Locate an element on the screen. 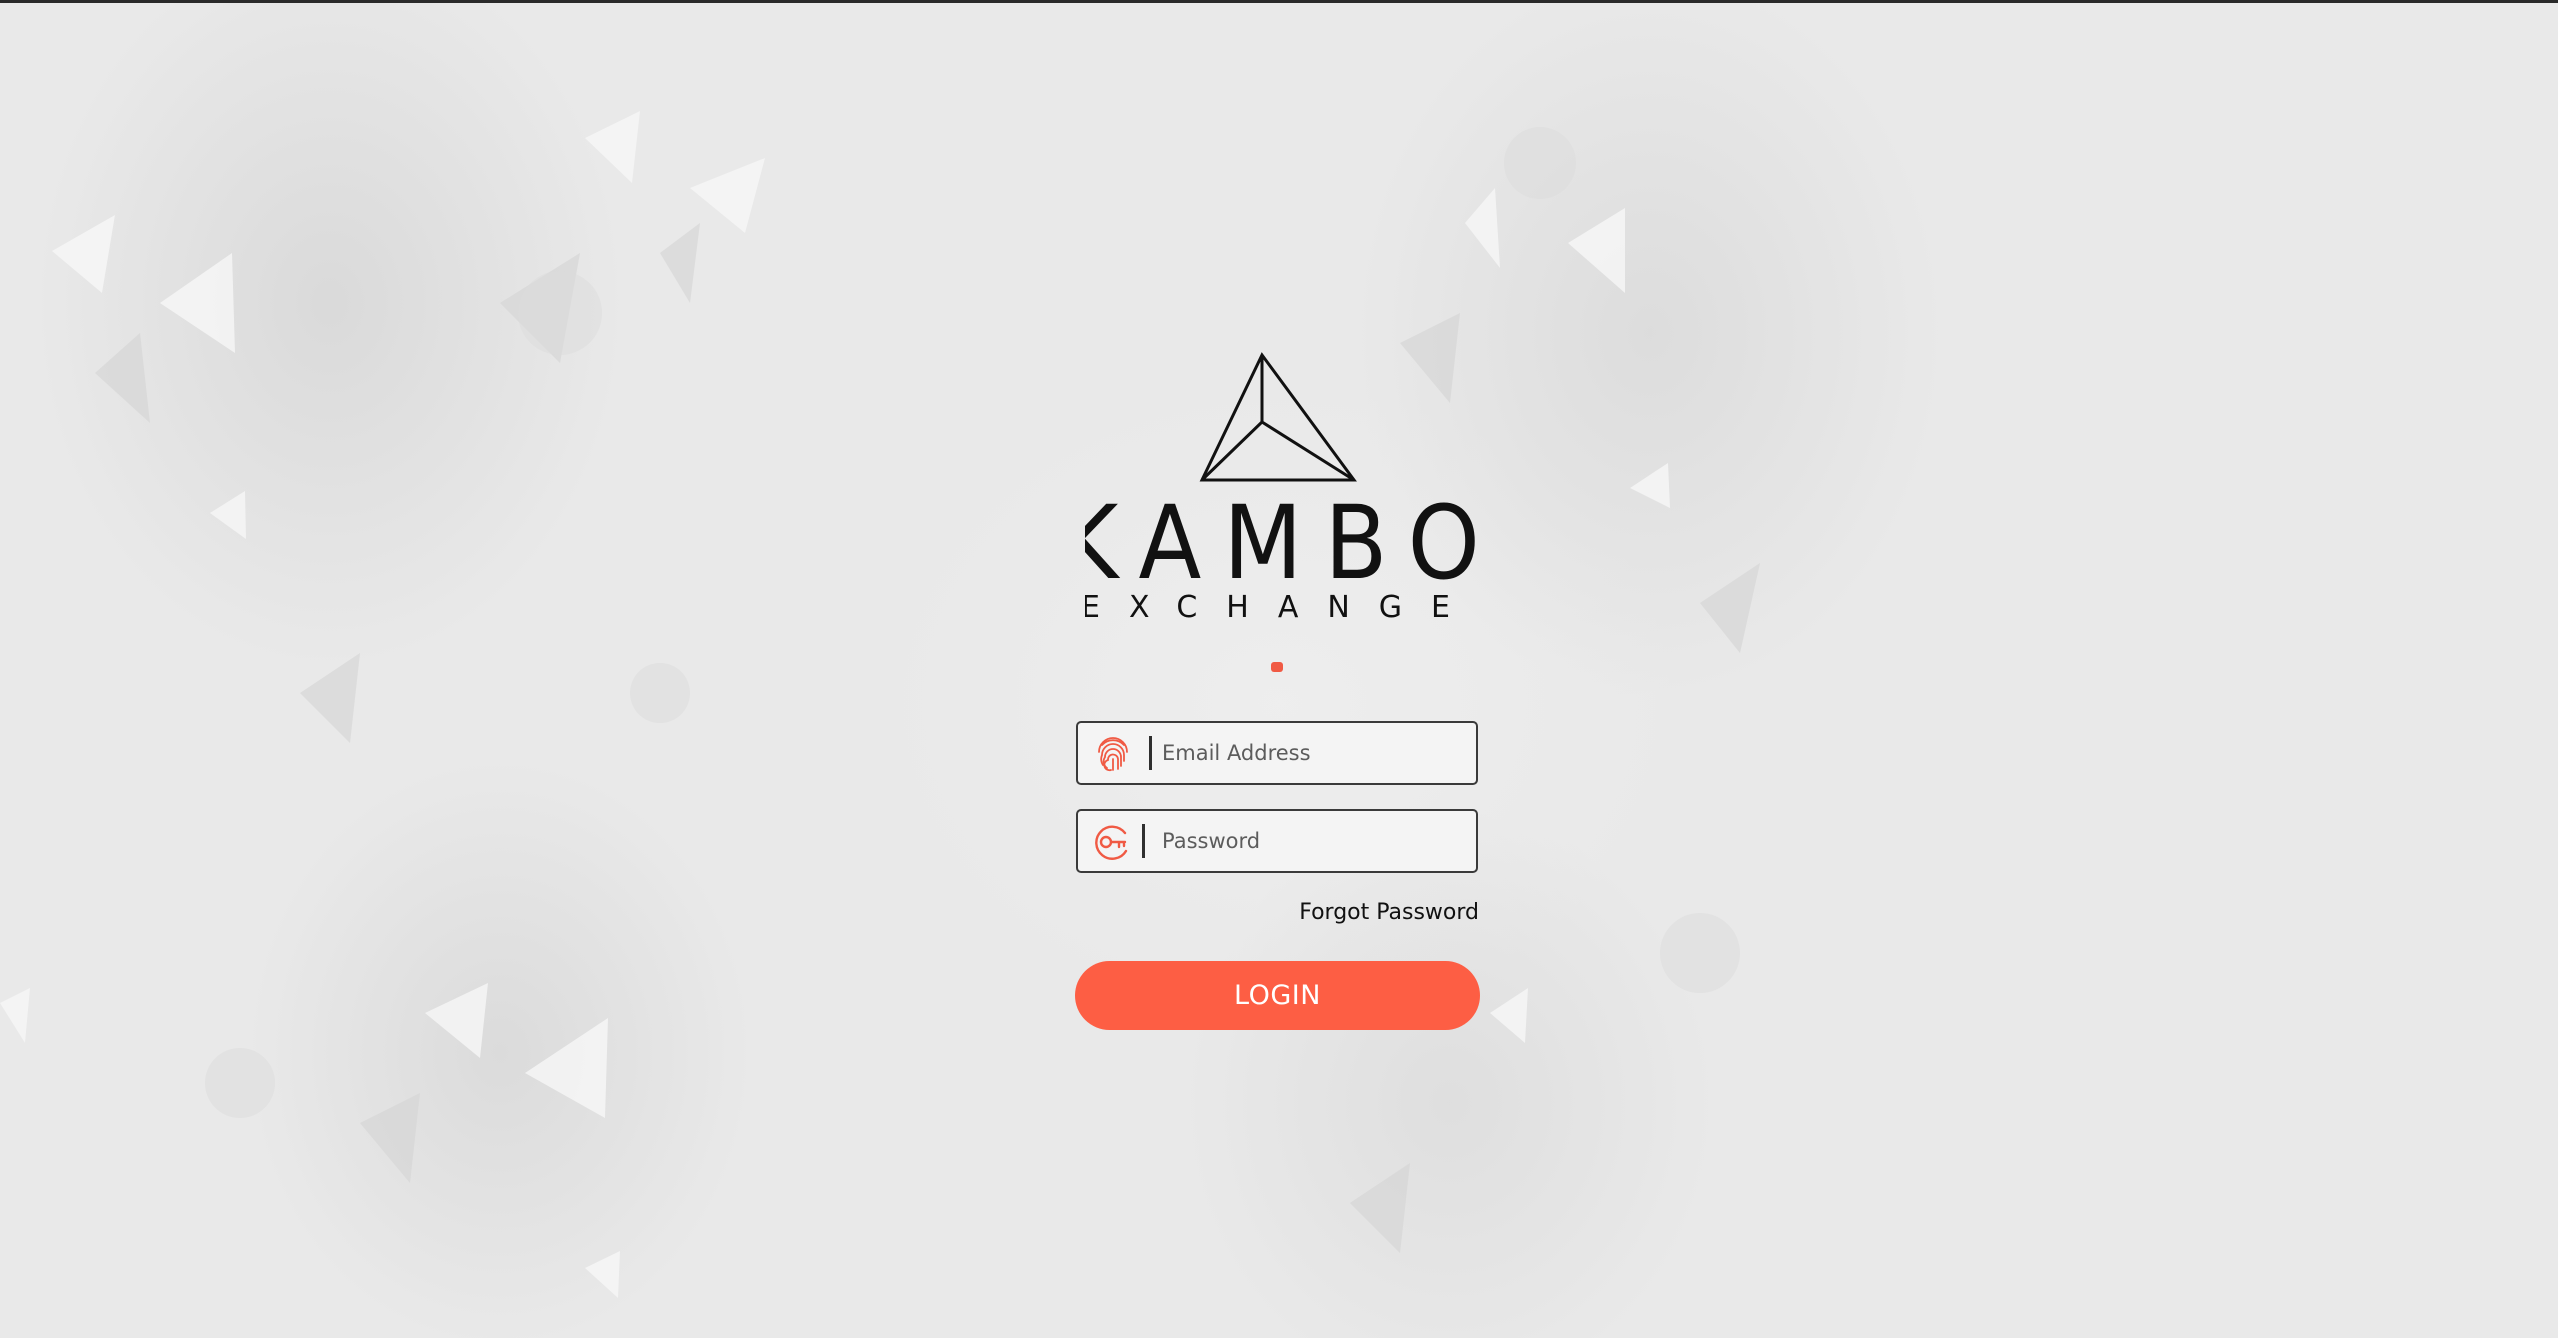 This screenshot has width=2558, height=1338. login-button: LOGIN is located at coordinates (1277, 995).